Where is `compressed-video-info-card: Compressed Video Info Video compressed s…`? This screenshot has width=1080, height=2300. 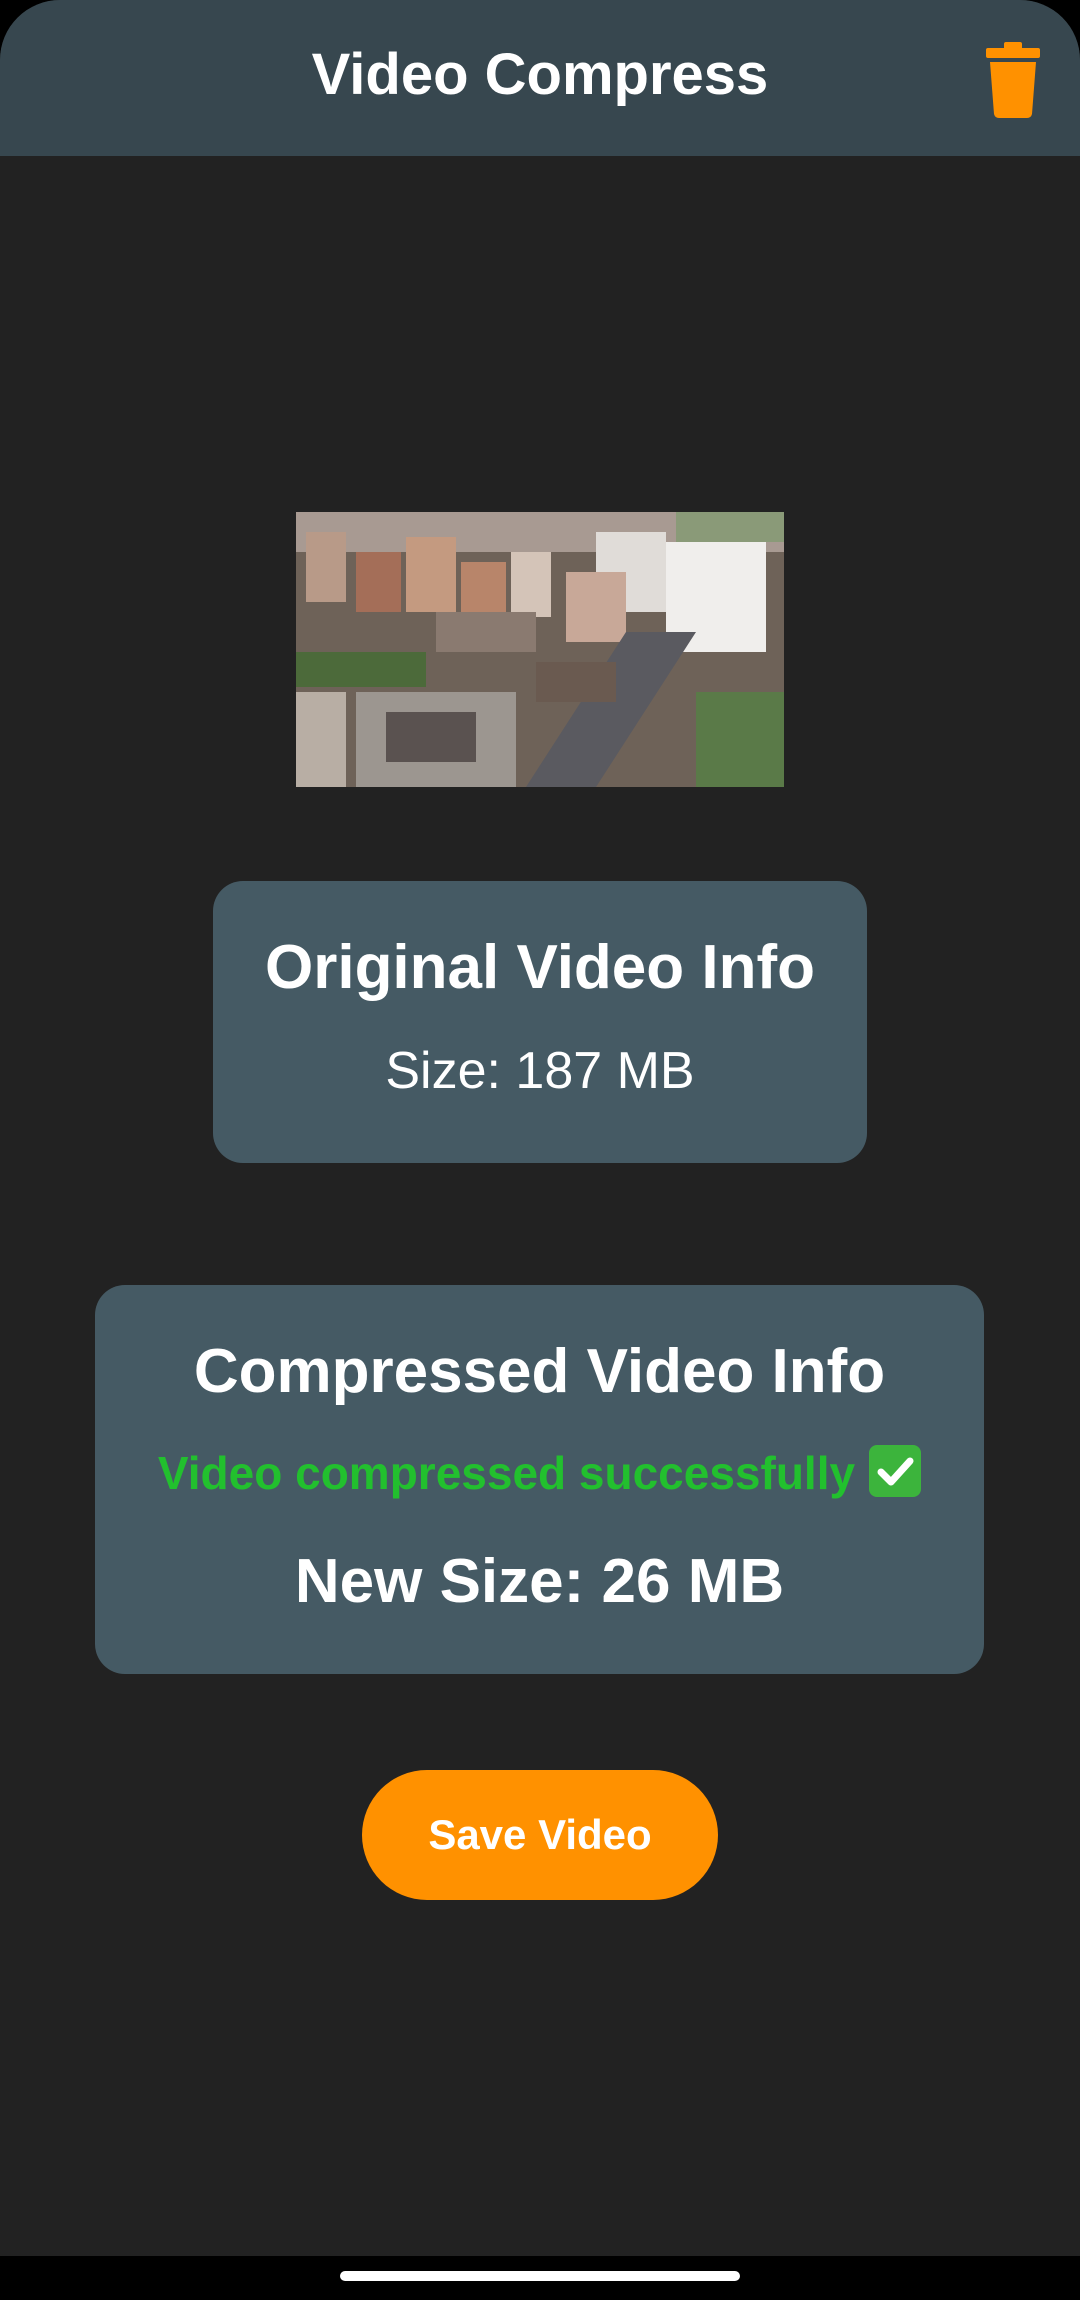
compressed-video-info-card: Compressed Video Info Video compressed s… is located at coordinates (539, 1479).